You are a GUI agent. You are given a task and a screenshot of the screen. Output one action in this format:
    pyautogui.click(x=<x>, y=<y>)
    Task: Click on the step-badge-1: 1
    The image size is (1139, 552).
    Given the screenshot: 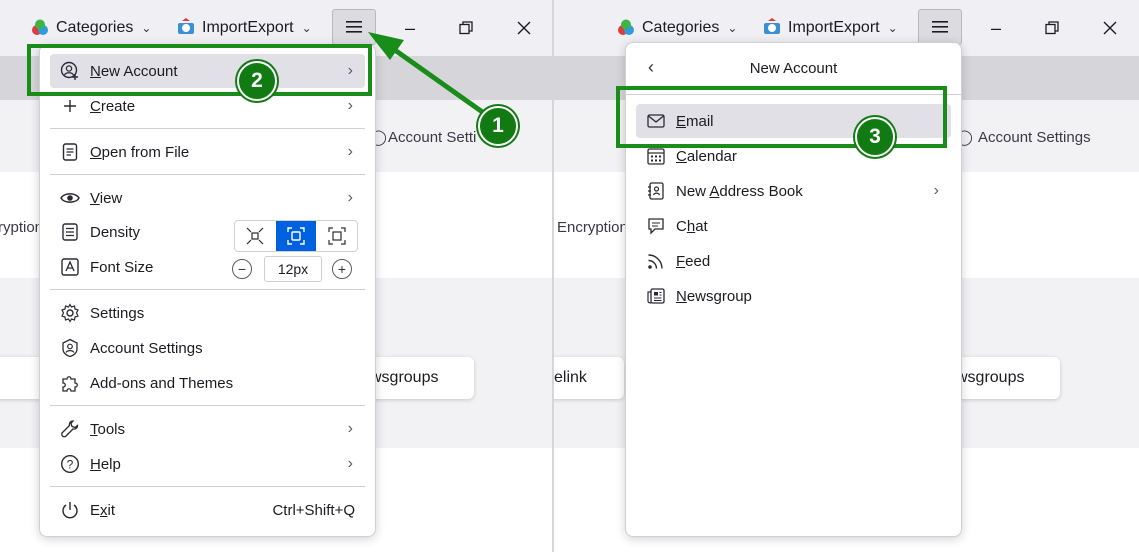 What is the action you would take?
    pyautogui.click(x=498, y=126)
    